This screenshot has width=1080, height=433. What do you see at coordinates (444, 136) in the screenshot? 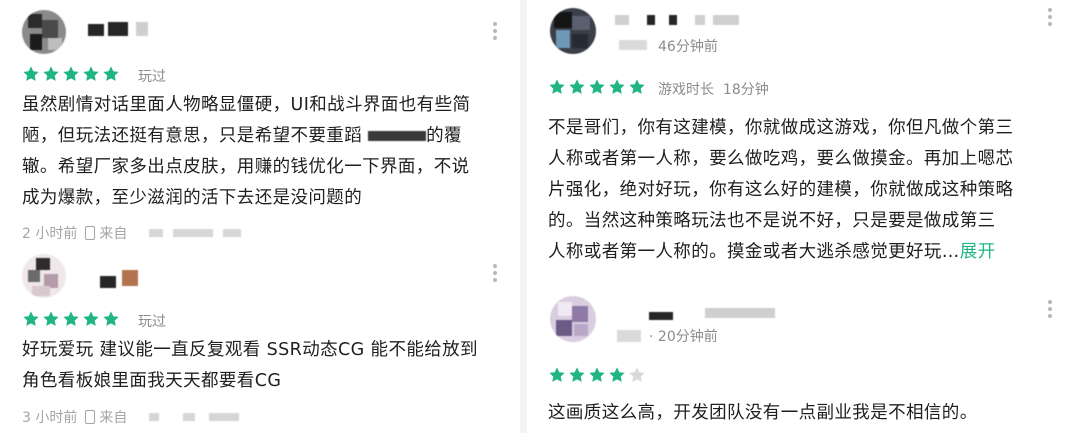
I see `review-line-text: 的覆` at bounding box center [444, 136].